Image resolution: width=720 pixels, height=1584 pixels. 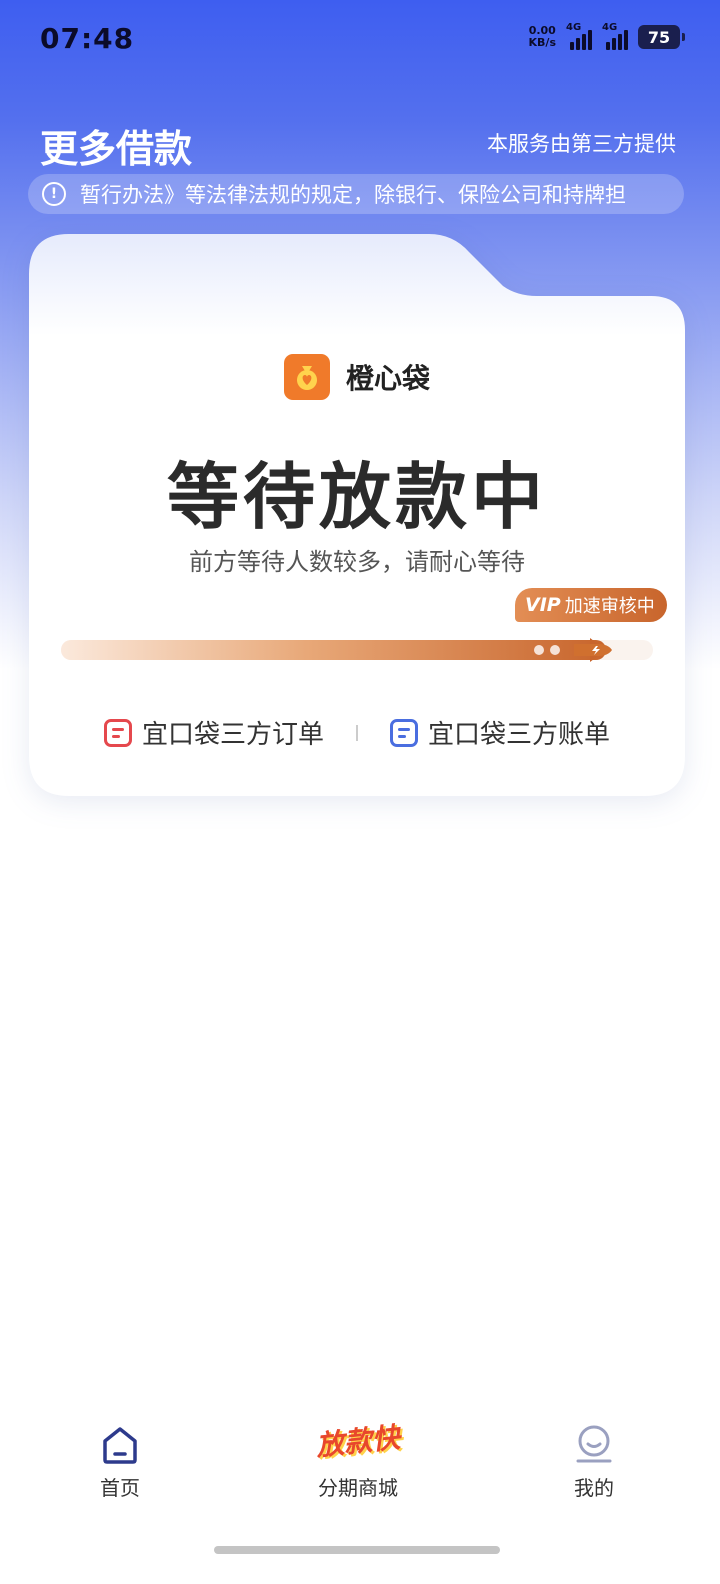 I want to click on third-party-bill-link: 宜口袋三方账单, so click(x=500, y=732).